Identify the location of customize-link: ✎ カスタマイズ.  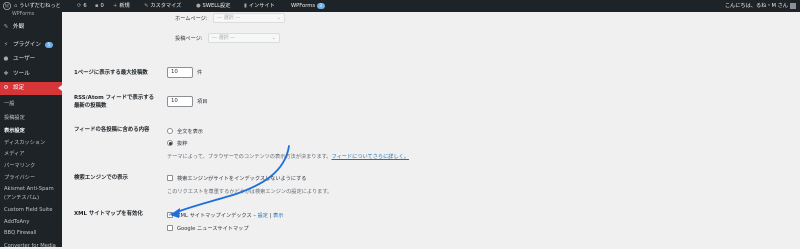
(162, 6).